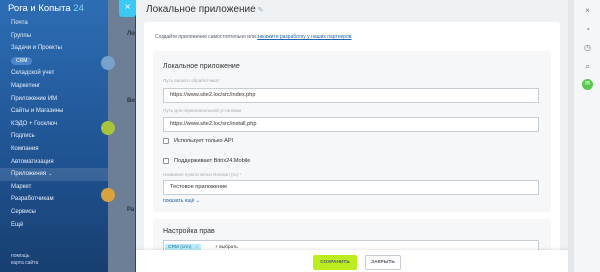 Image resolution: width=600 pixels, height=272 pixels. Describe the element at coordinates (46, 8) in the screenshot. I see `brand-logo: Рога и Копыта 24` at that location.